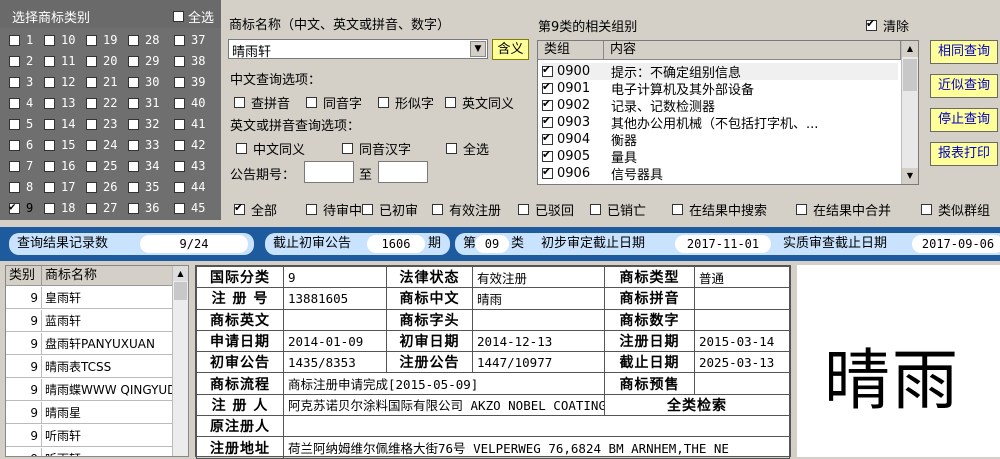 The height and width of the screenshot is (459, 1000). I want to click on class-checkbox-22: 22, so click(101, 103).